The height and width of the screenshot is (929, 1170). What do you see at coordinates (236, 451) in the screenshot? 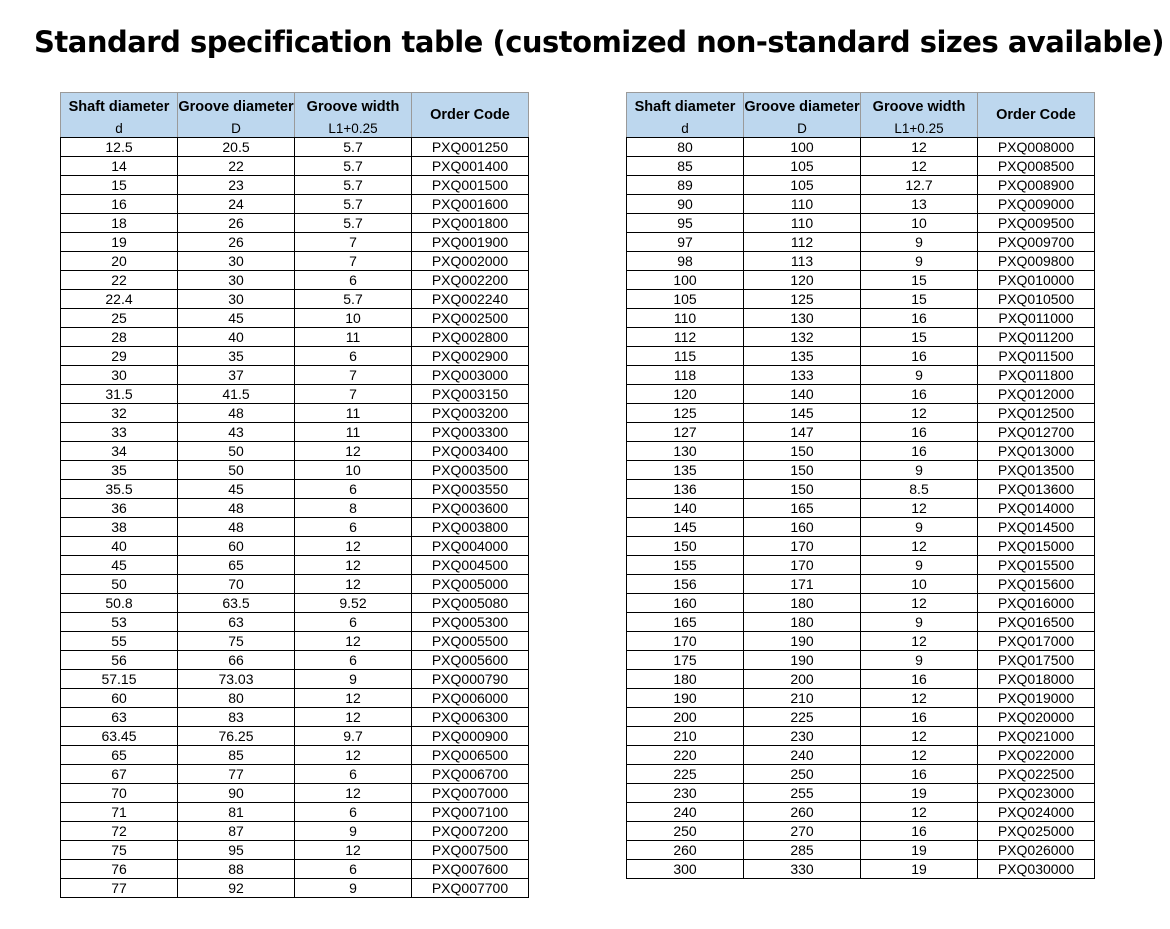
I see `cell-groove-diameter: 50` at bounding box center [236, 451].